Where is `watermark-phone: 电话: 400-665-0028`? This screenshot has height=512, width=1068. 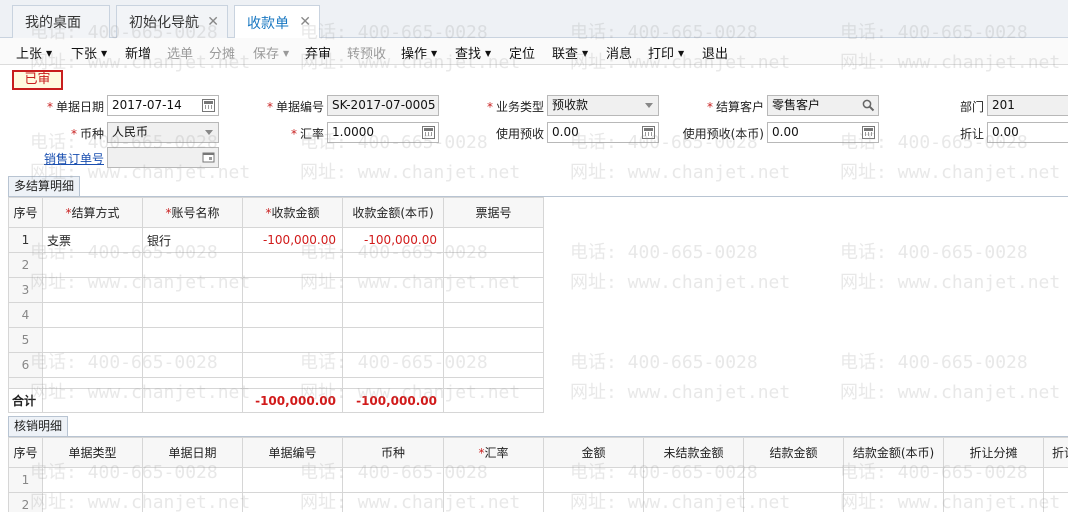 watermark-phone: 电话: 400-665-0028 is located at coordinates (934, 252).